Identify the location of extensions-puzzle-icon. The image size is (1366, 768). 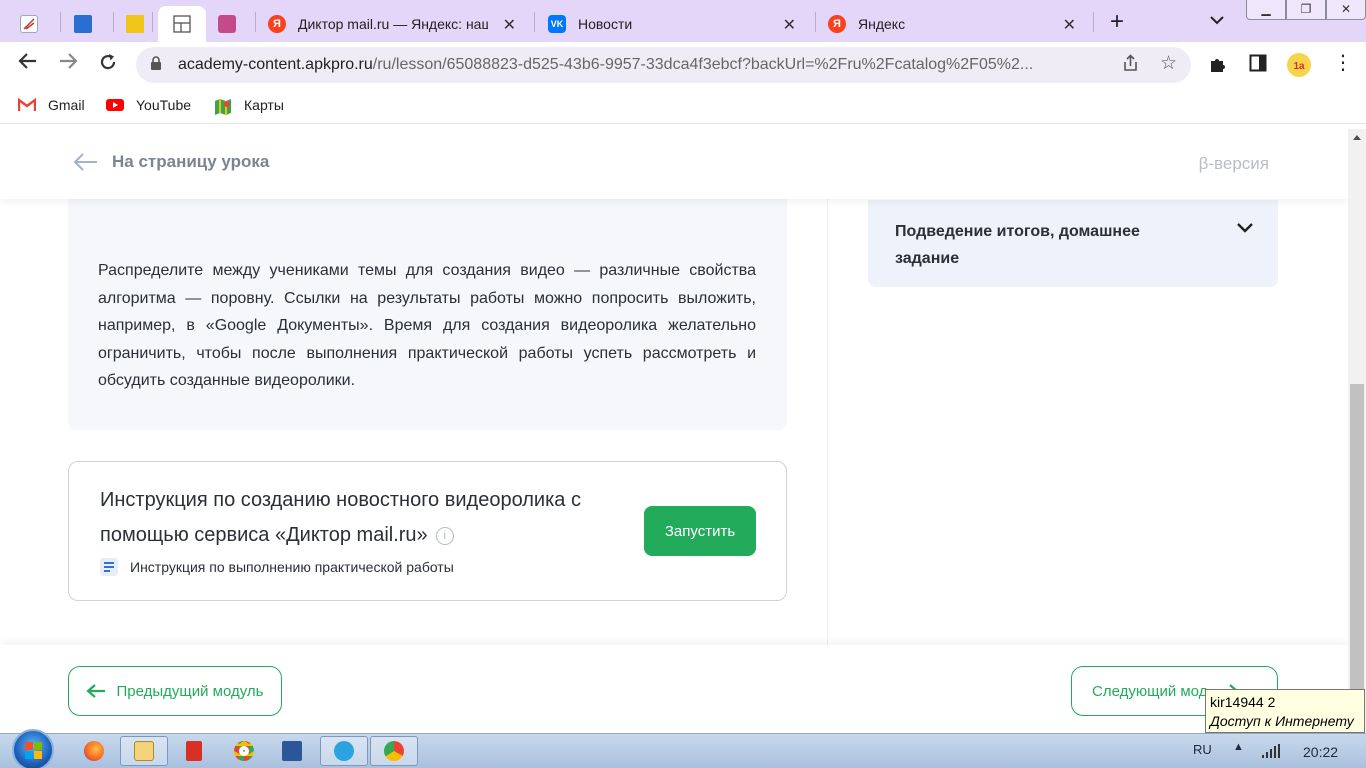
(1218, 66).